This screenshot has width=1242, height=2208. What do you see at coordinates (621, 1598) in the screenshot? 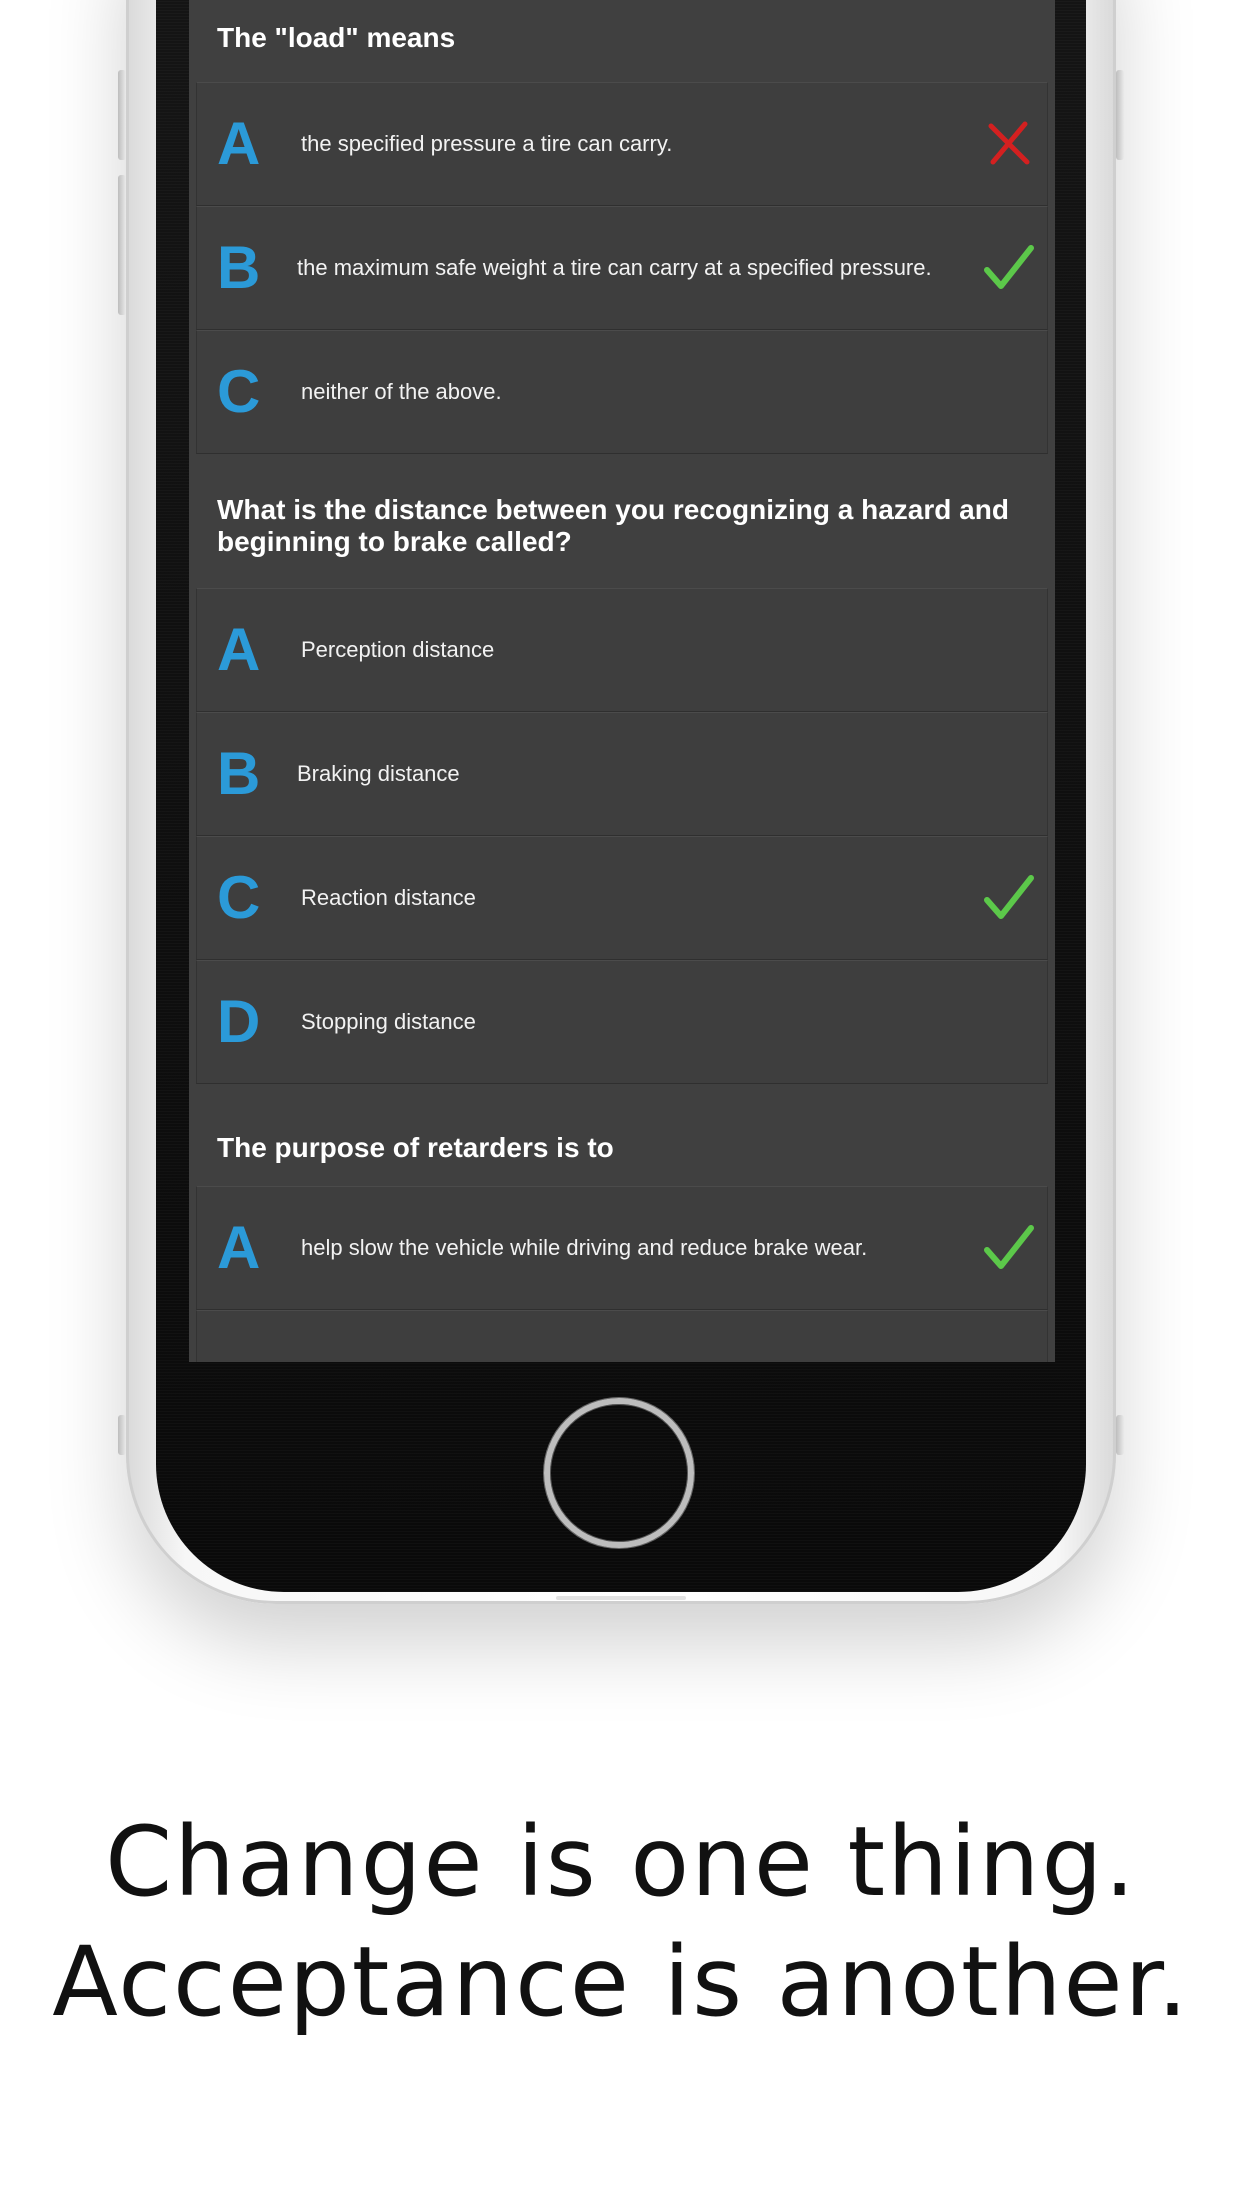
I see `bottom-seam` at bounding box center [621, 1598].